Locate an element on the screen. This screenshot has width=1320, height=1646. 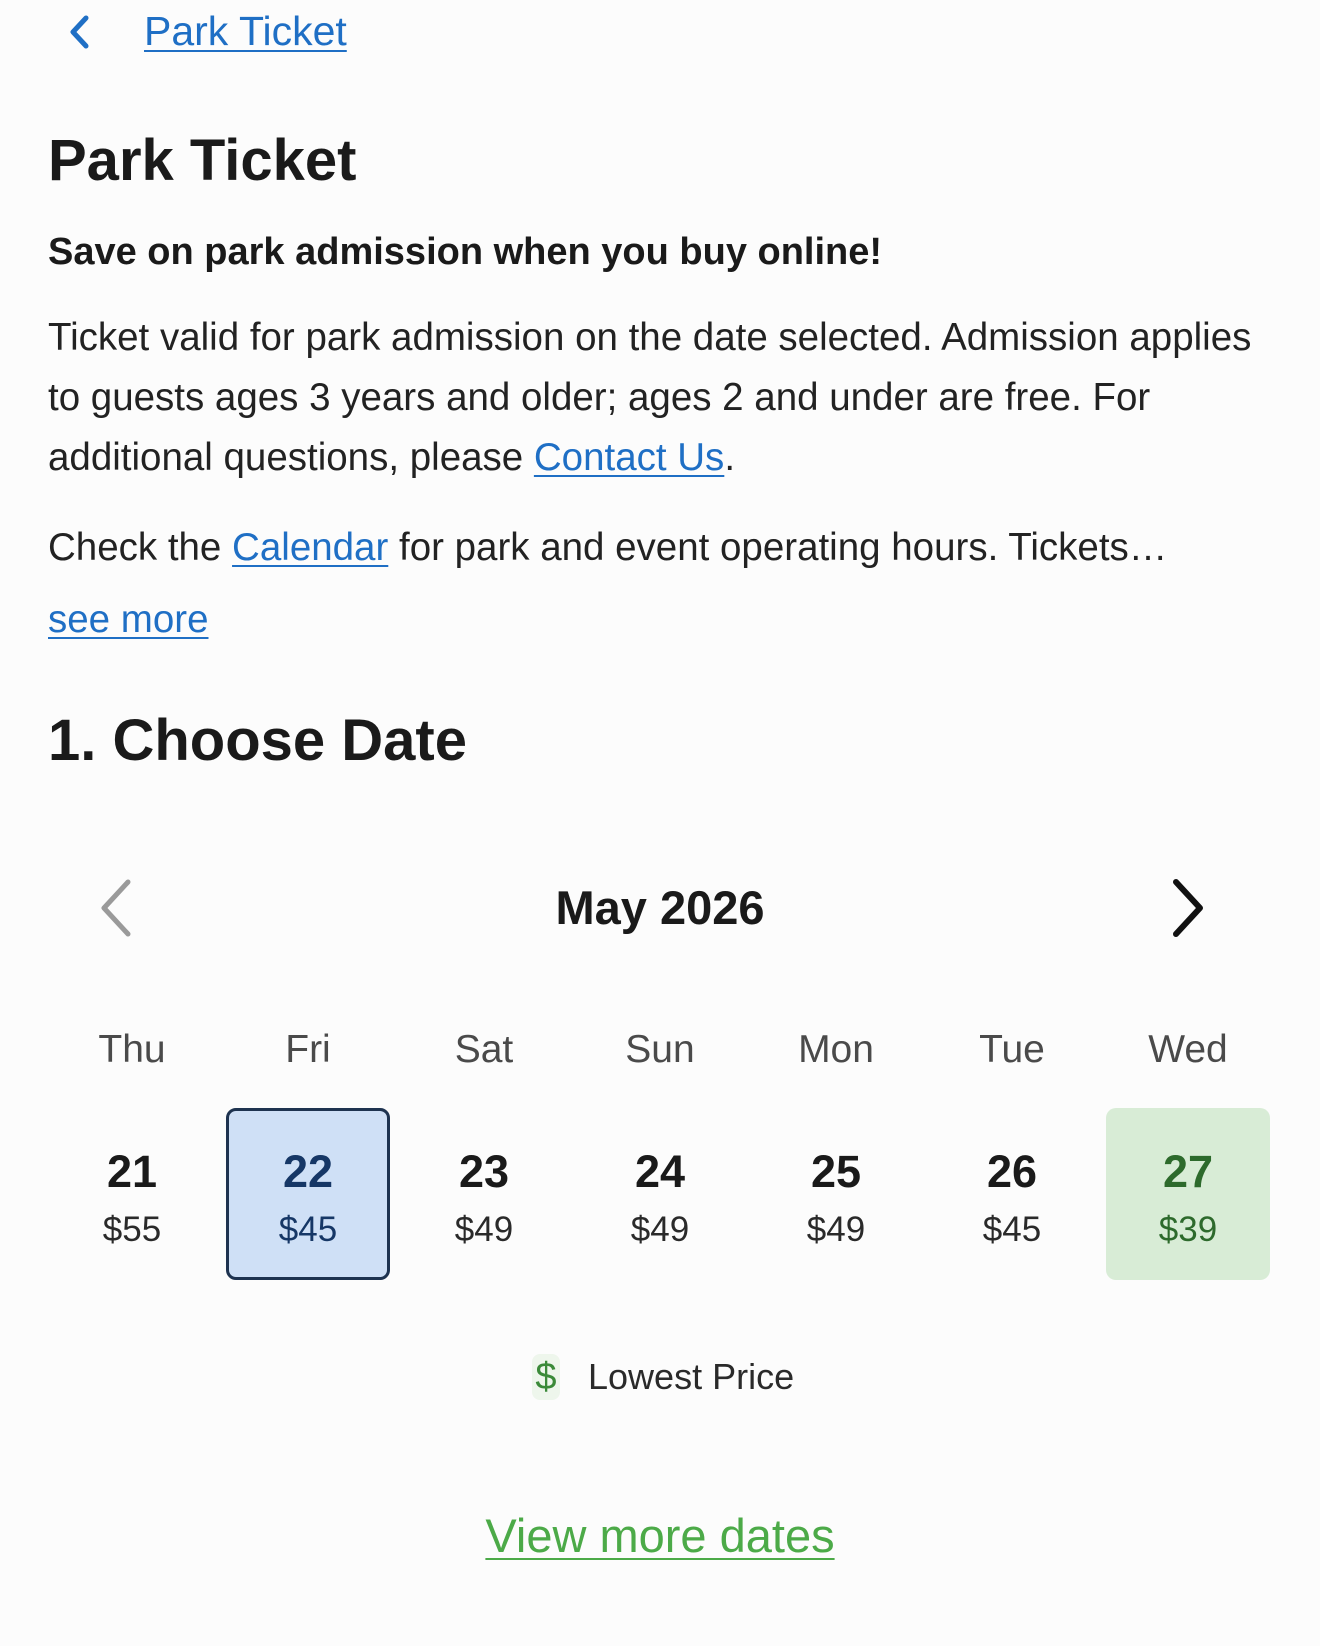
view-more-dates-container: View more dates is located at coordinates (660, 1536).